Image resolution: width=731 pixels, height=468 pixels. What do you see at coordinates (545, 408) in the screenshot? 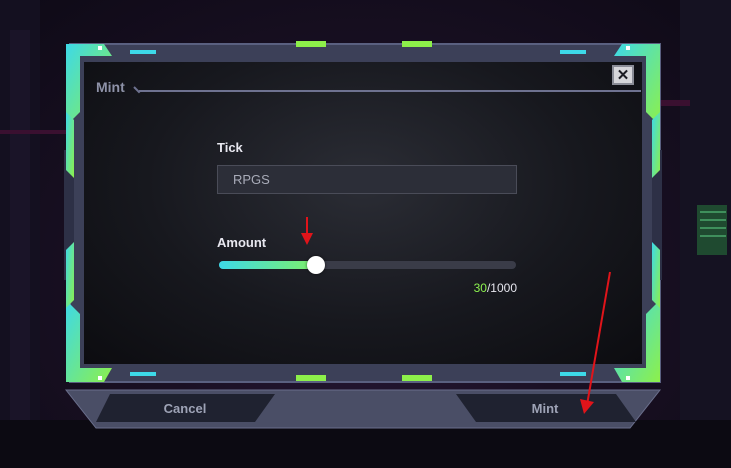
I see `mint-button: Mint` at bounding box center [545, 408].